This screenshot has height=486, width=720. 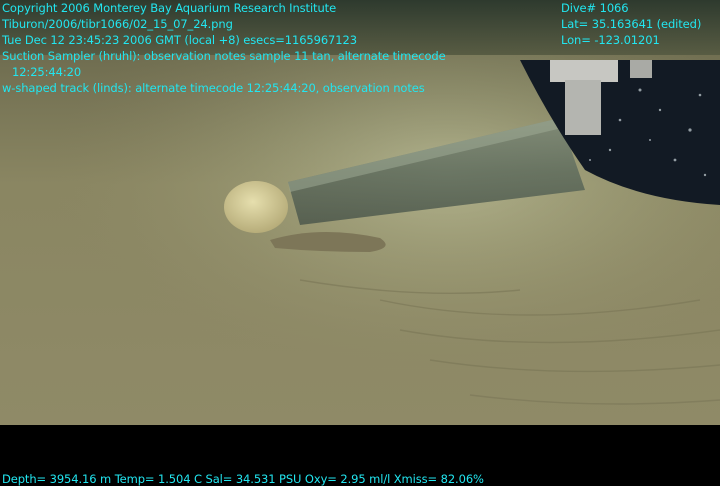 I want to click on rov-bracket, so click(x=584, y=71).